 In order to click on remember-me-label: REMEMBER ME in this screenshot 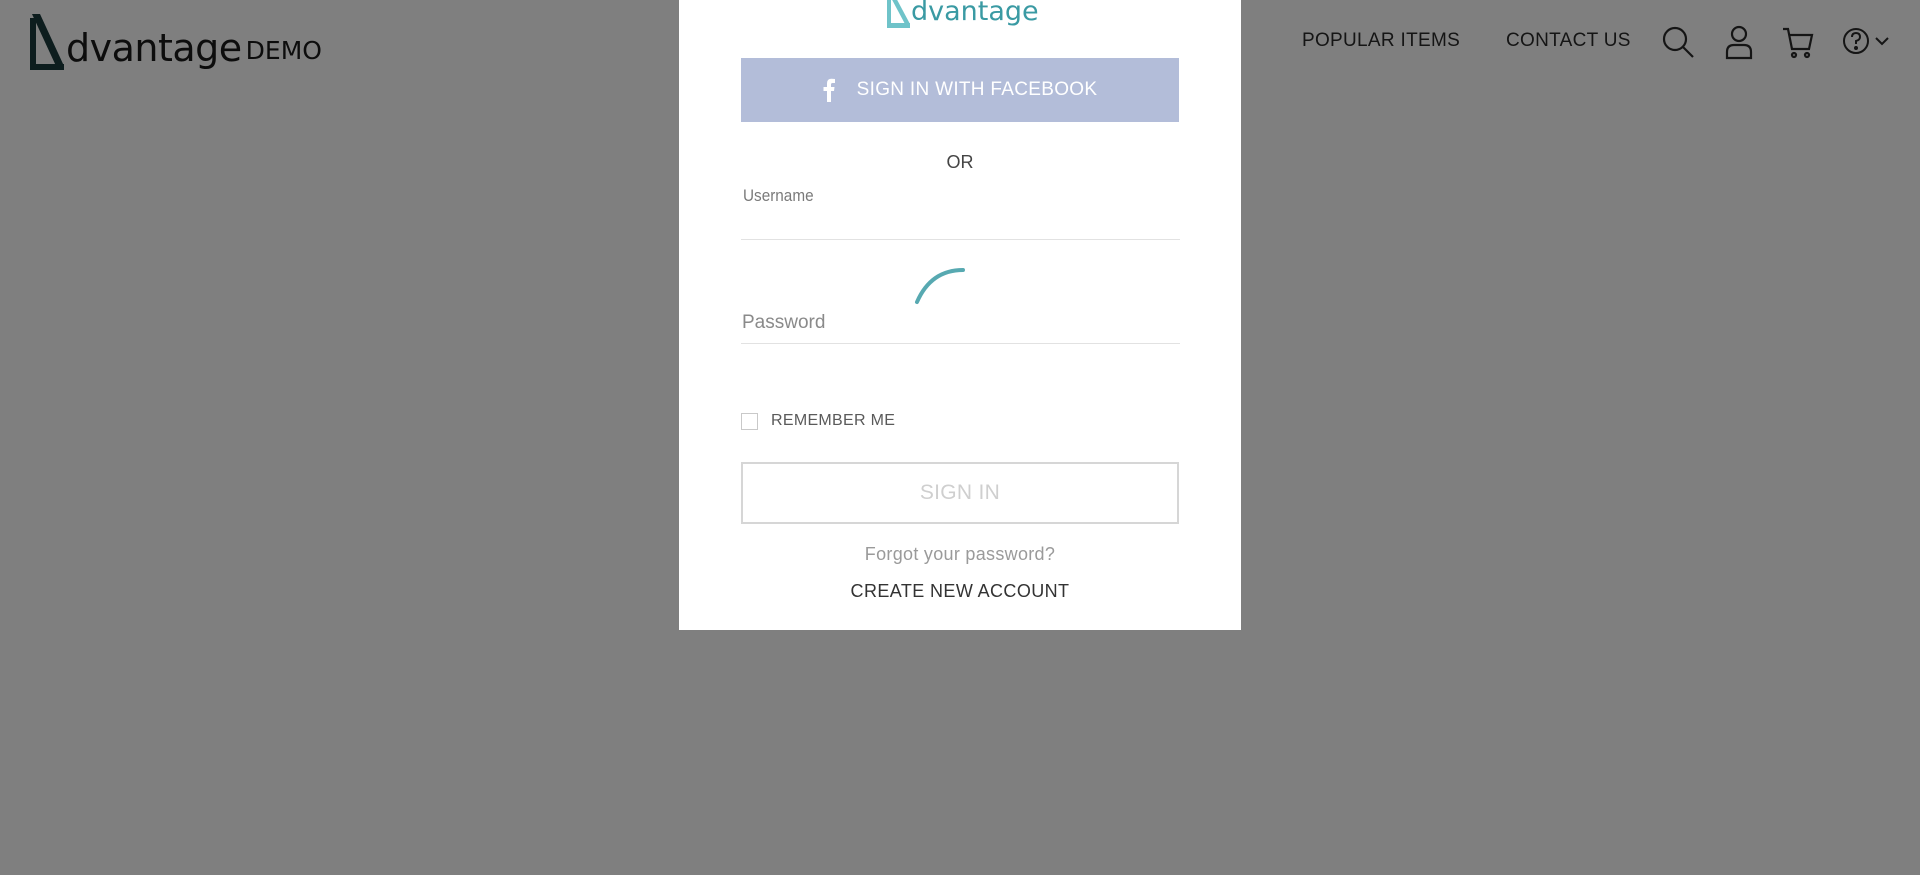, I will do `click(833, 420)`.